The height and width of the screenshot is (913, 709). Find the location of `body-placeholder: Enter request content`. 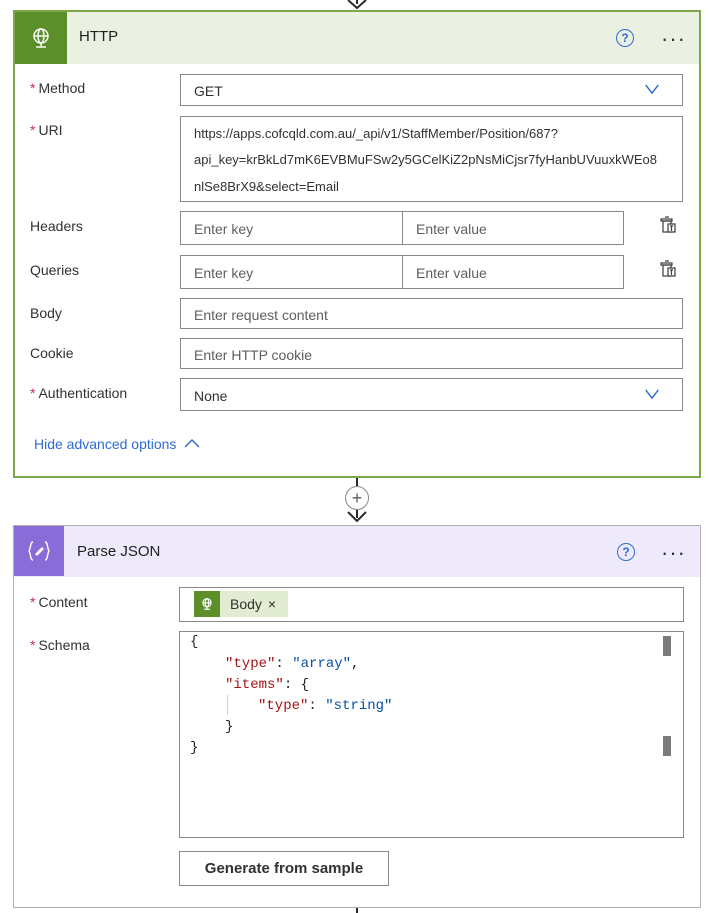

body-placeholder: Enter request content is located at coordinates (261, 315).